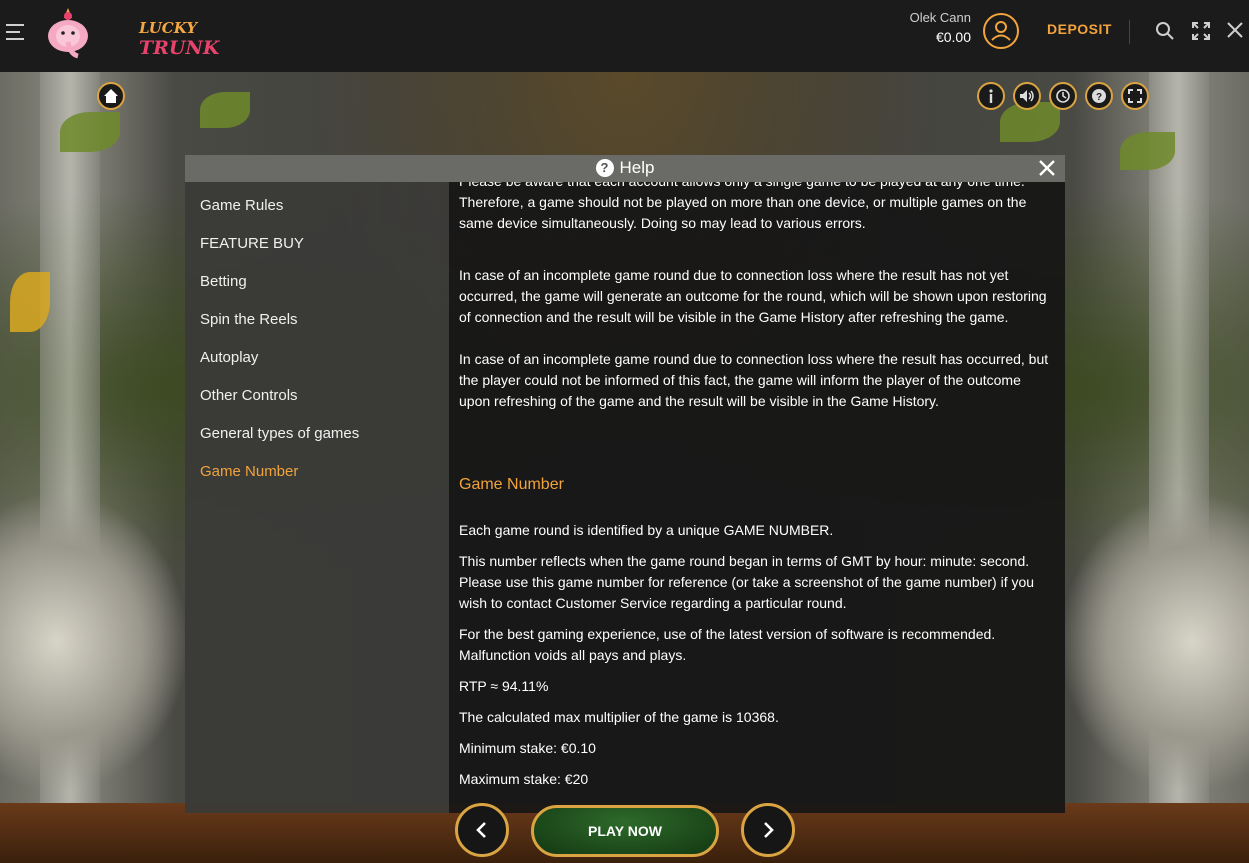  What do you see at coordinates (604, 168) in the screenshot?
I see `help-title-icon: ?` at bounding box center [604, 168].